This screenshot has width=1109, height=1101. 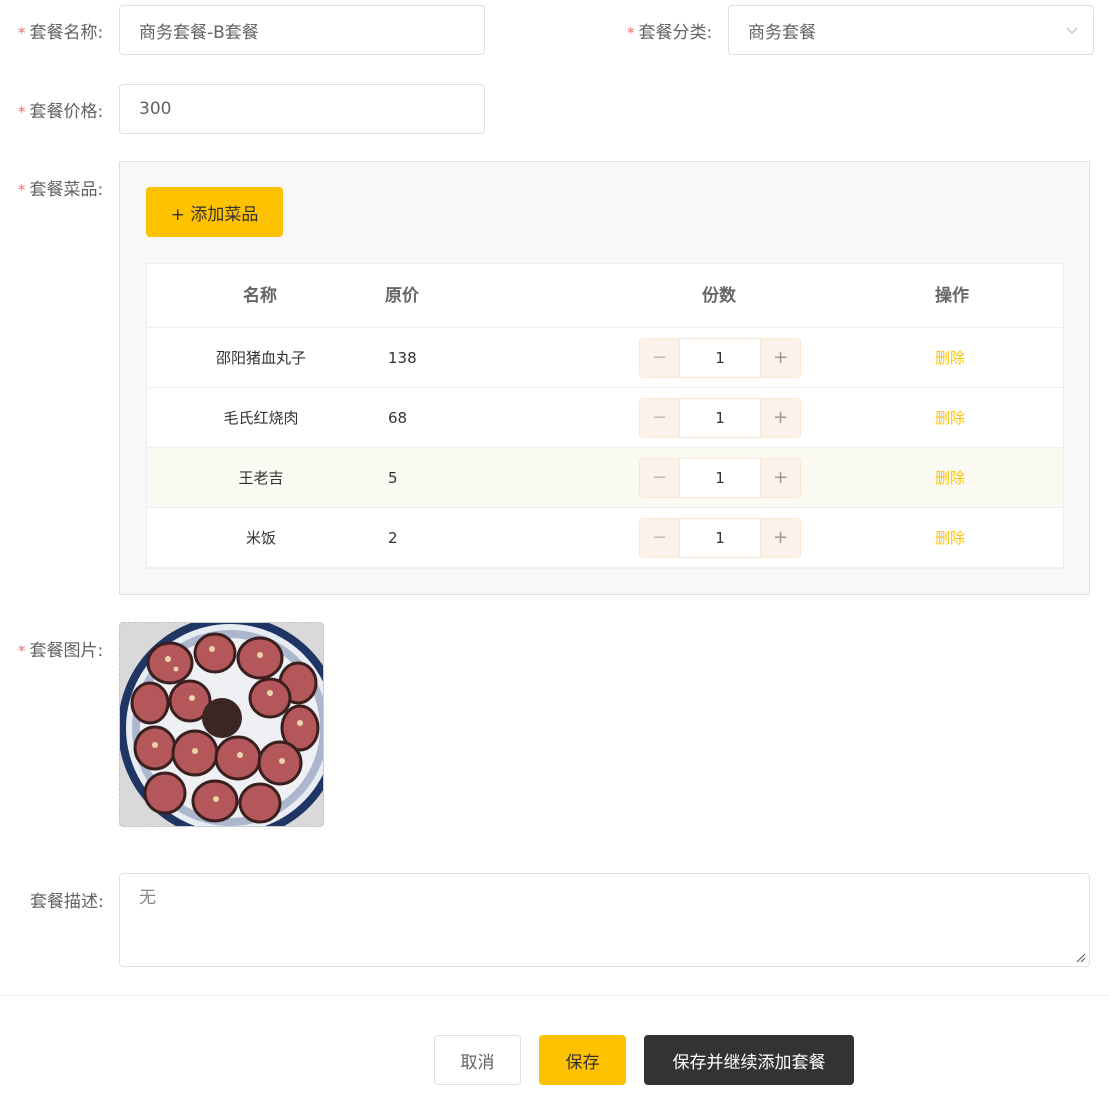 What do you see at coordinates (393, 478) in the screenshot?
I see `dish-price: 5` at bounding box center [393, 478].